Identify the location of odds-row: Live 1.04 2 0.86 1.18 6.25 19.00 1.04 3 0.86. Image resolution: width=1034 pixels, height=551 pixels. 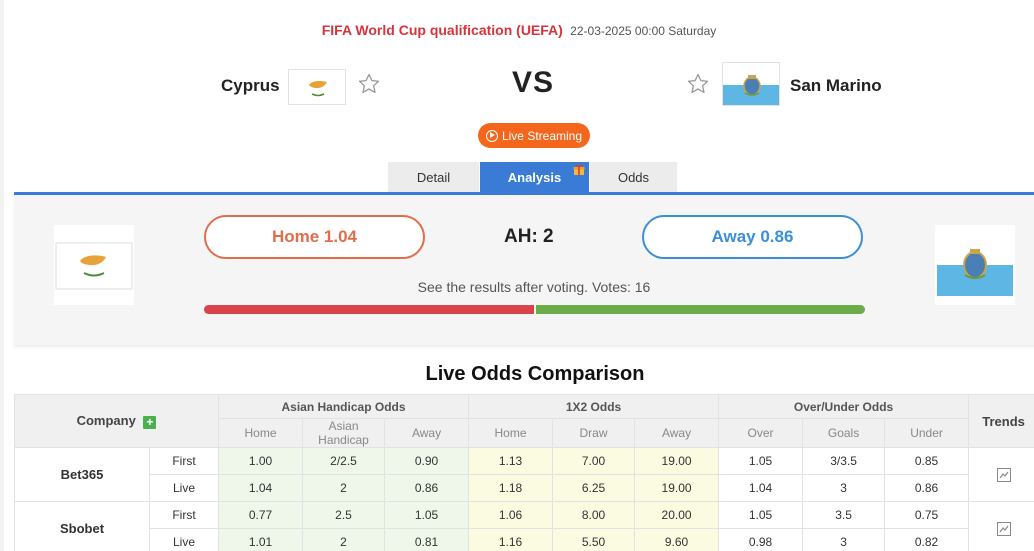
(524, 488).